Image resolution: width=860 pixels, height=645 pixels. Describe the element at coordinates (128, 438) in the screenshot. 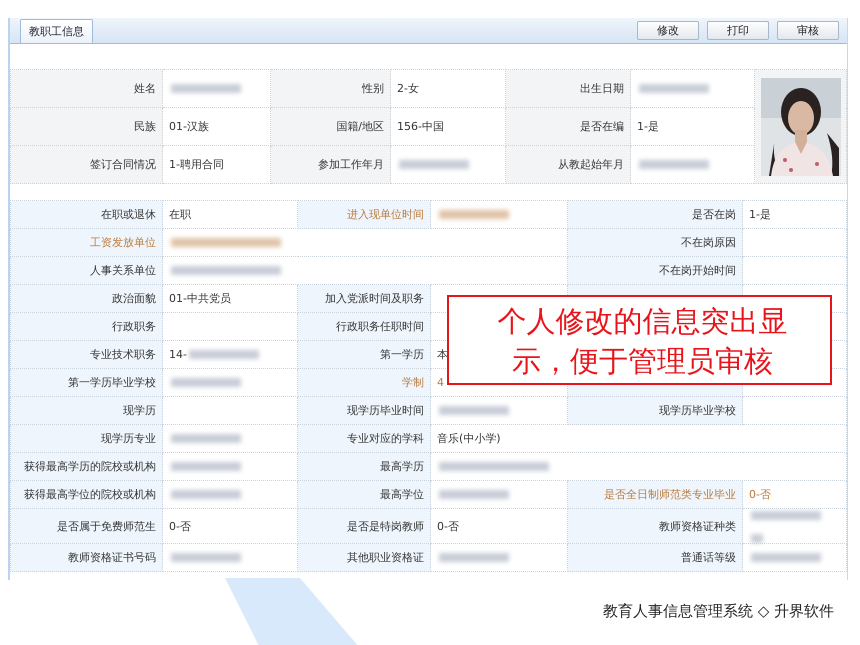

I see `field-label: 现学历专业` at that location.